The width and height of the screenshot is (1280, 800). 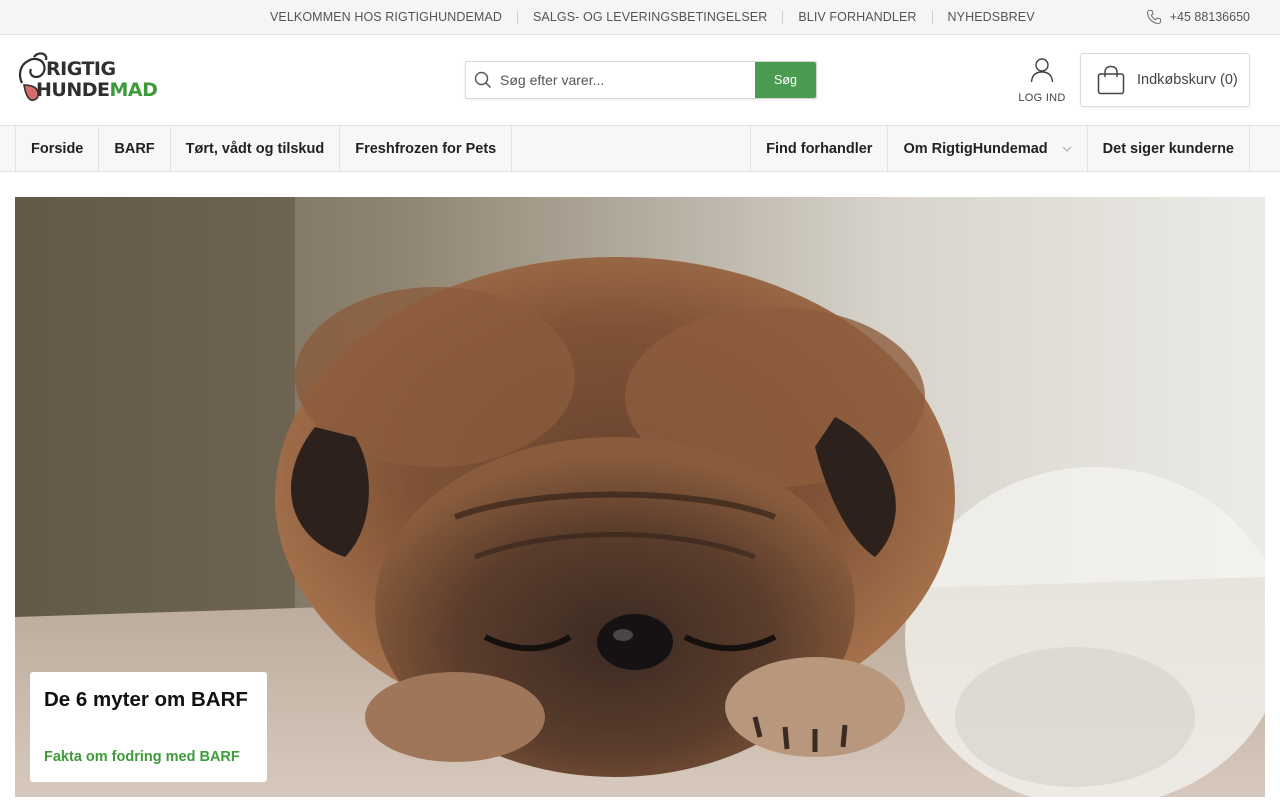 I want to click on nav-item-about-label: Om RigtigHundemad, so click(x=975, y=149).